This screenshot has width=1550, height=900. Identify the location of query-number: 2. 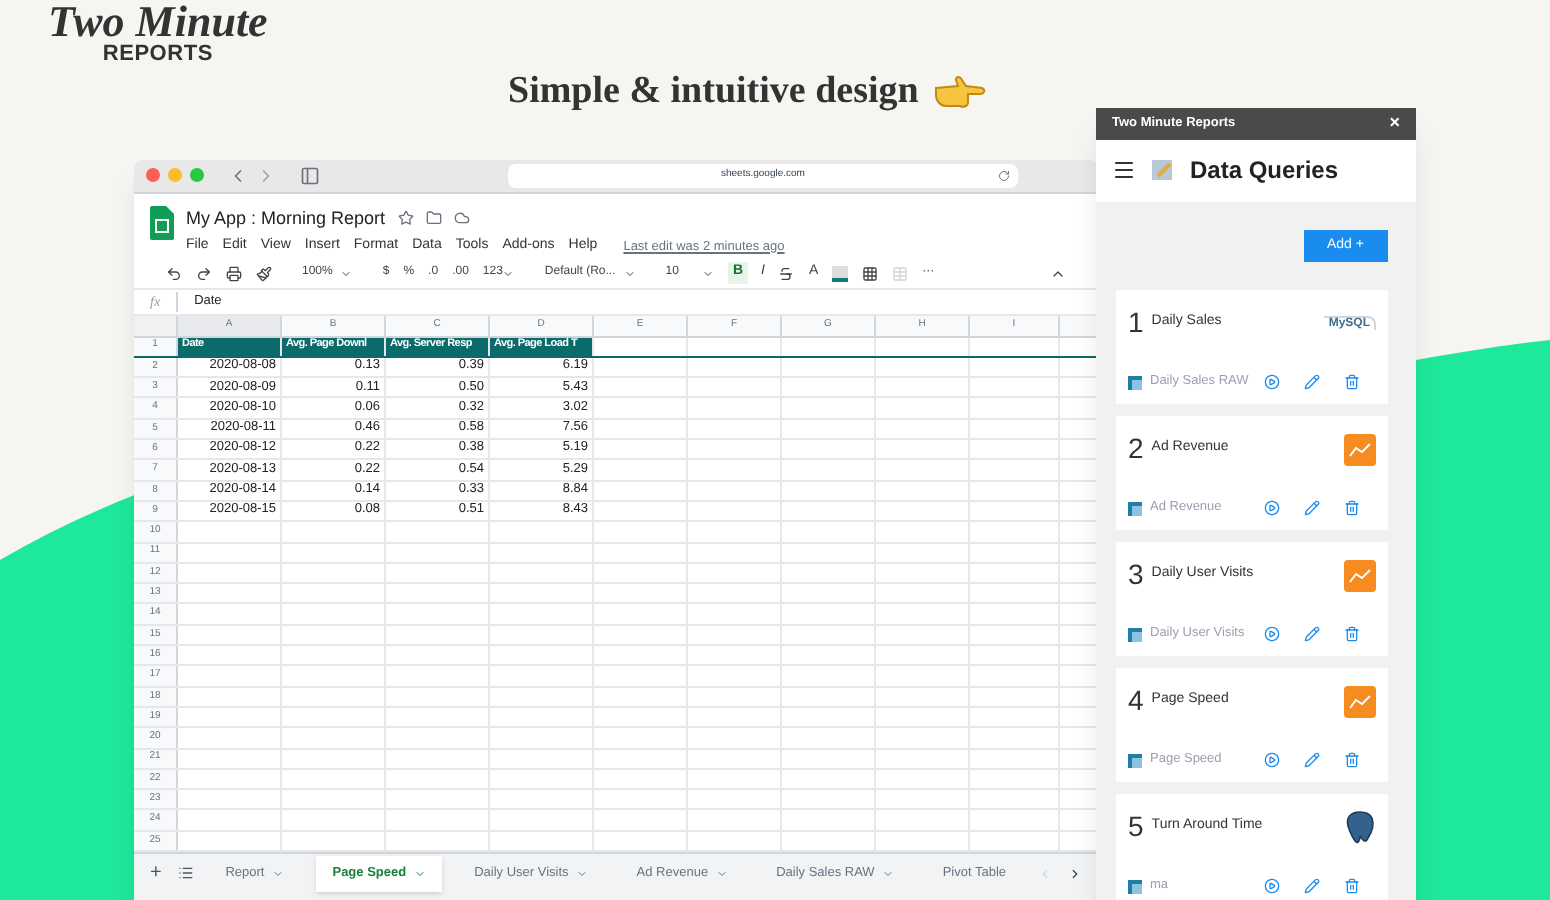
(1136, 449).